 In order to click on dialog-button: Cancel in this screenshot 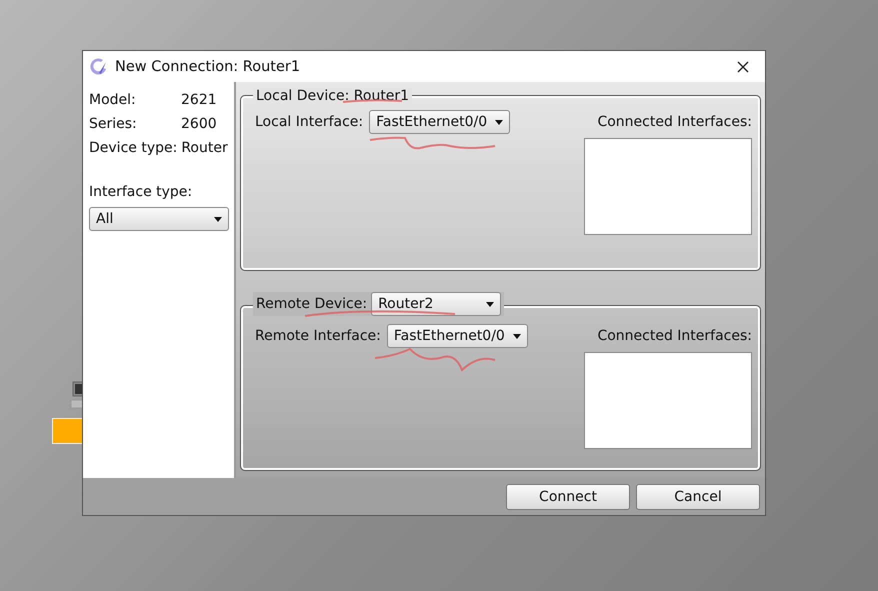, I will do `click(698, 497)`.